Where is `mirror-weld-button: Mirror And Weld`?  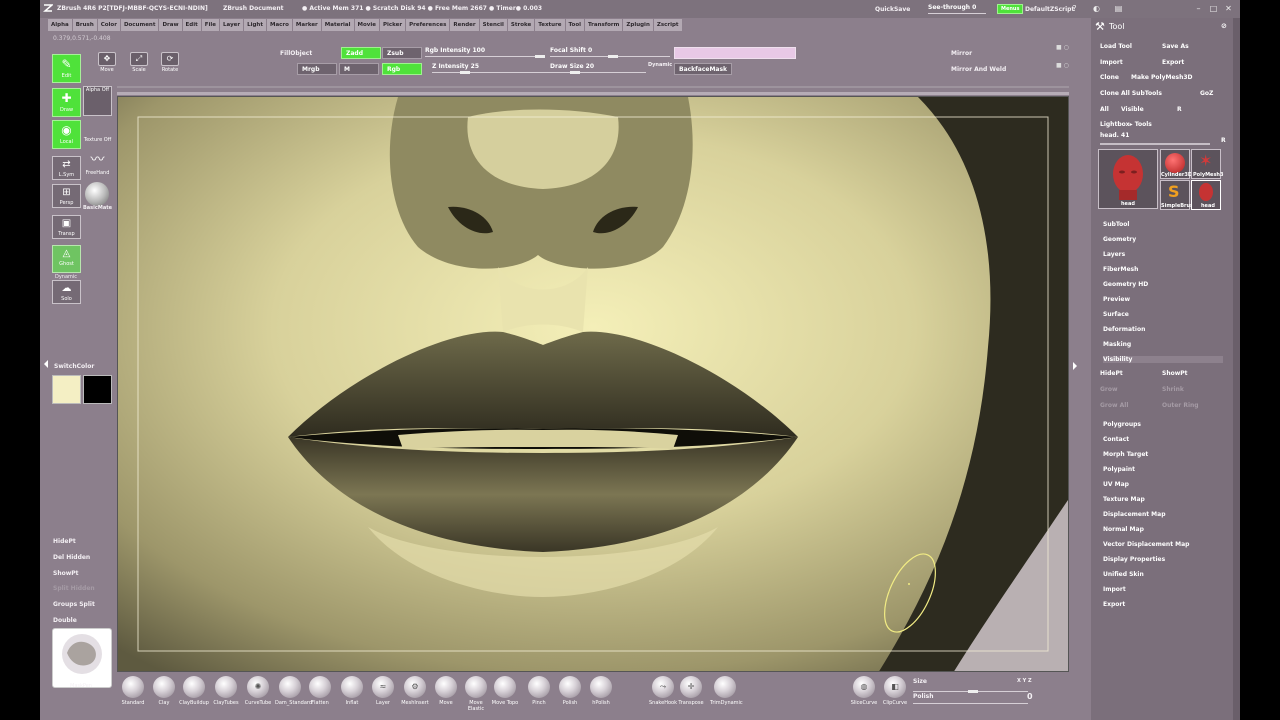 mirror-weld-button: Mirror And Weld is located at coordinates (978, 69).